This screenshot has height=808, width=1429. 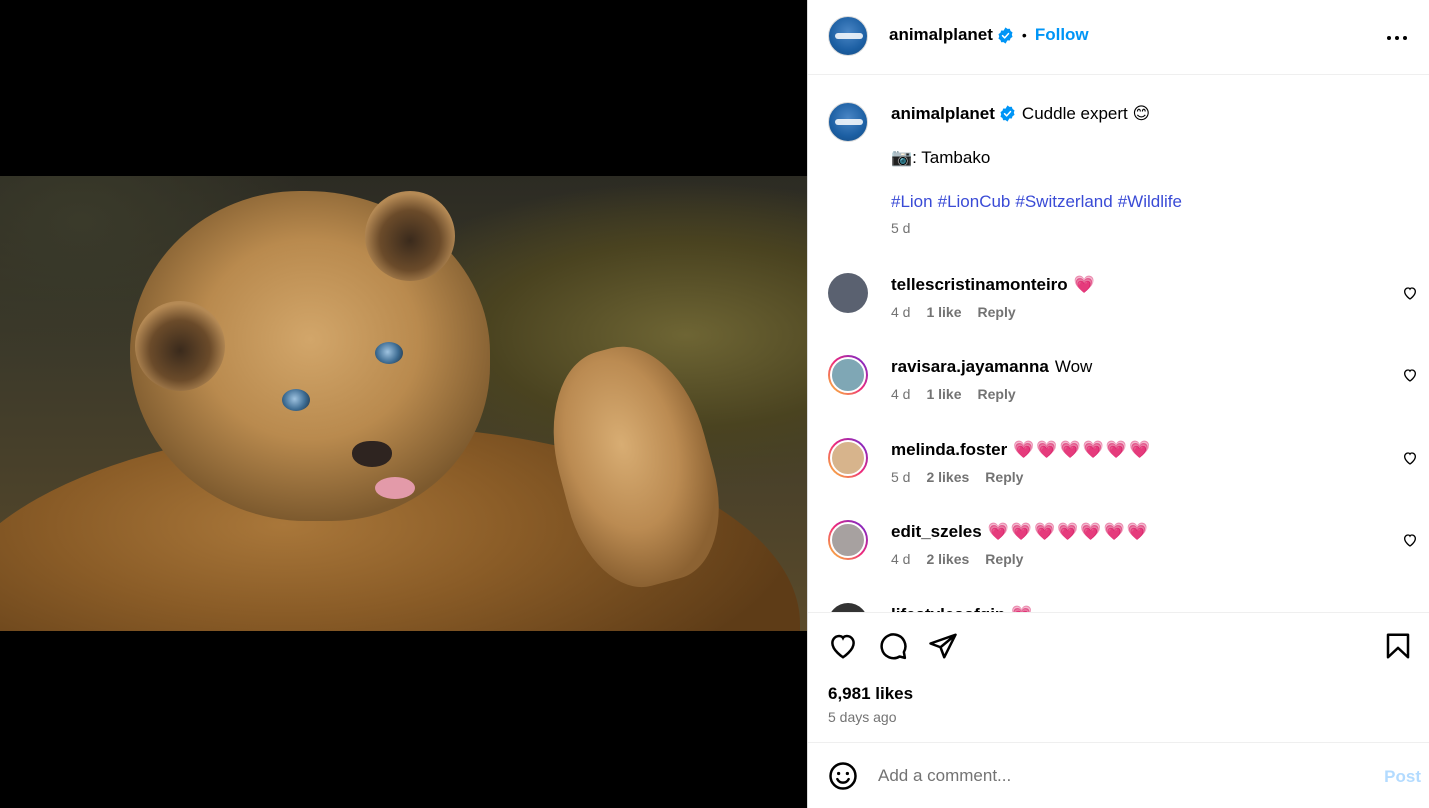 I want to click on comment-body: lifestylesofgin 💗, so click(x=962, y=607).